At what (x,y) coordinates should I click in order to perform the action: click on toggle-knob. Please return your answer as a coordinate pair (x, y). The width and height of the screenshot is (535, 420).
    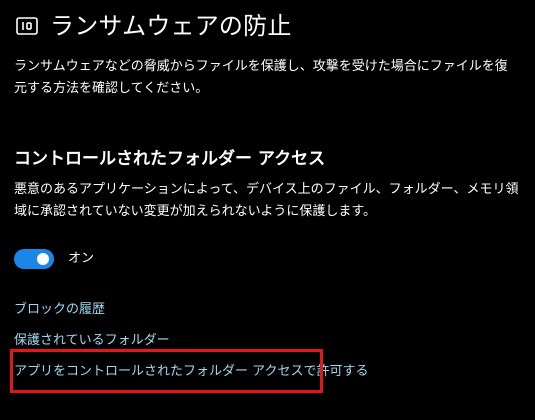
    Looking at the image, I should click on (43, 259).